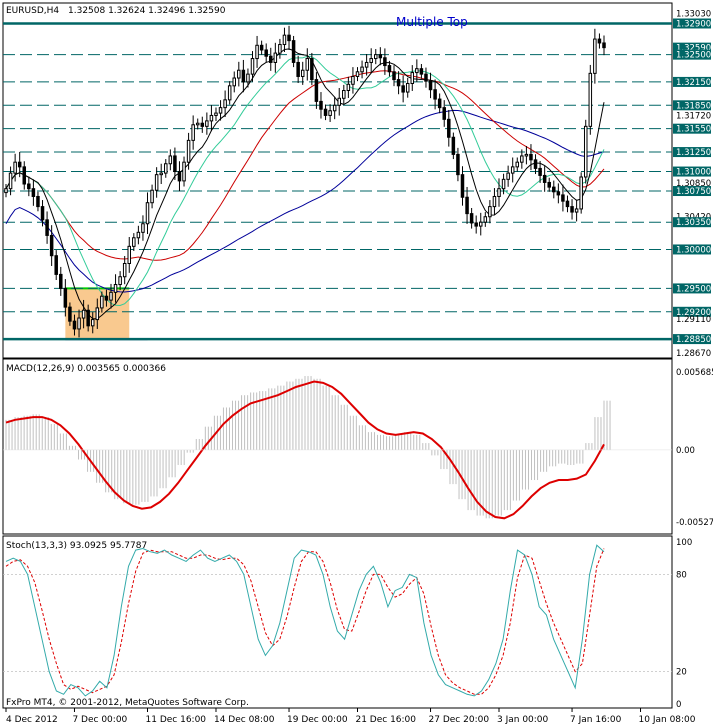 Image resolution: width=713 pixels, height=728 pixels. I want to click on stoch-levels, so click(337, 623).